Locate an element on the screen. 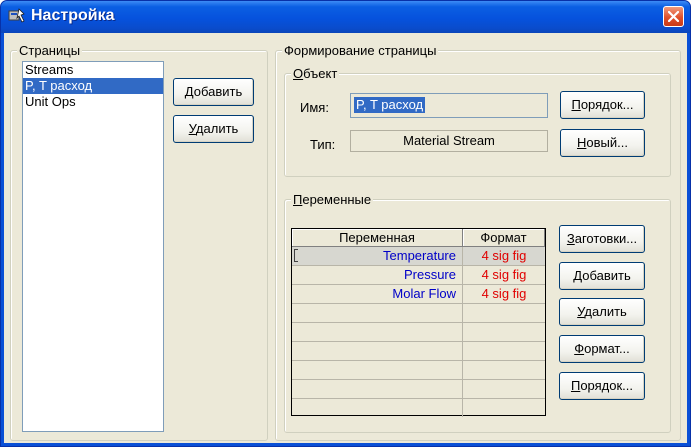 The height and width of the screenshot is (447, 691). add-page-button-label: обавить is located at coordinates (218, 91).